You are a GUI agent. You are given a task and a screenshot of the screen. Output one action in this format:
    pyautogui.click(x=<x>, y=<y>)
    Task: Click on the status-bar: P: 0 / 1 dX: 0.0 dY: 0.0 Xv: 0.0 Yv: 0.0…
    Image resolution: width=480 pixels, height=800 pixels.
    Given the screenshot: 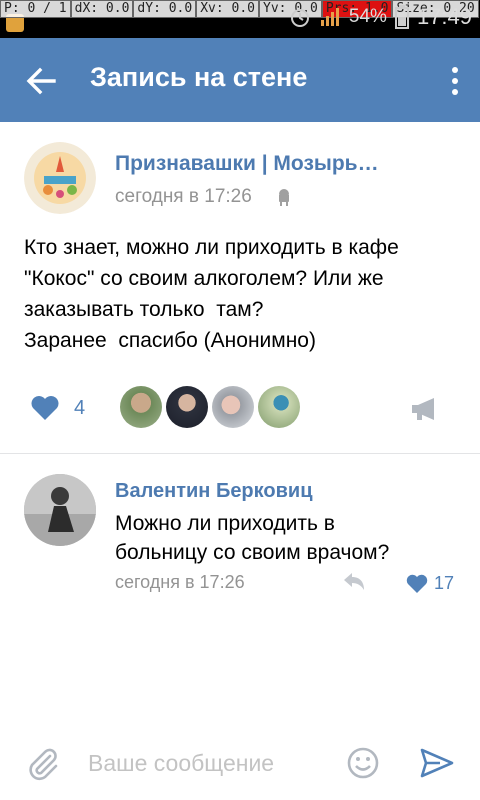 What is the action you would take?
    pyautogui.click(x=240, y=19)
    